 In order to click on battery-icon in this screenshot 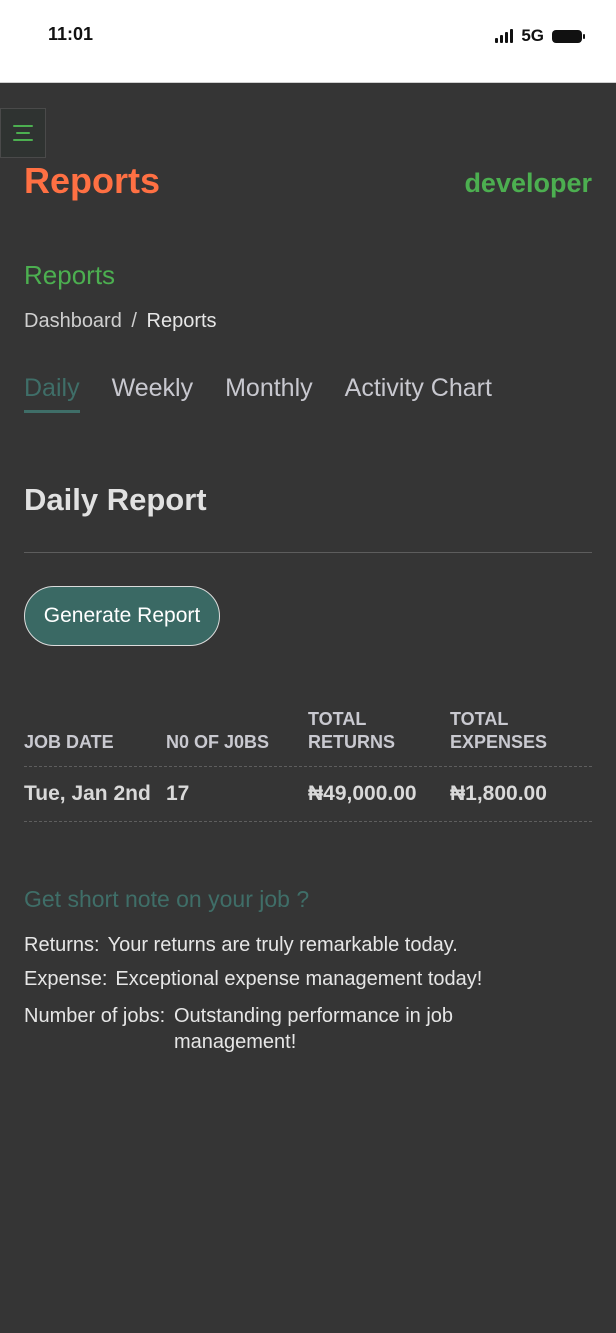, I will do `click(568, 36)`.